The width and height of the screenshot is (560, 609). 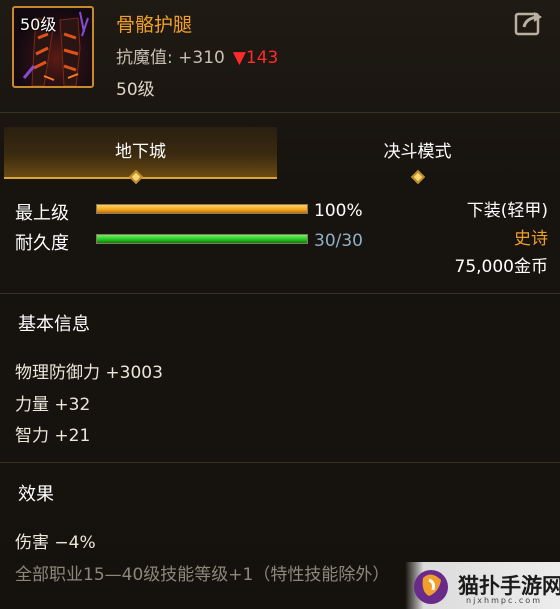 I want to click on magic-resist-stat: 抗魔值: +310 ▼143, so click(x=197, y=55).